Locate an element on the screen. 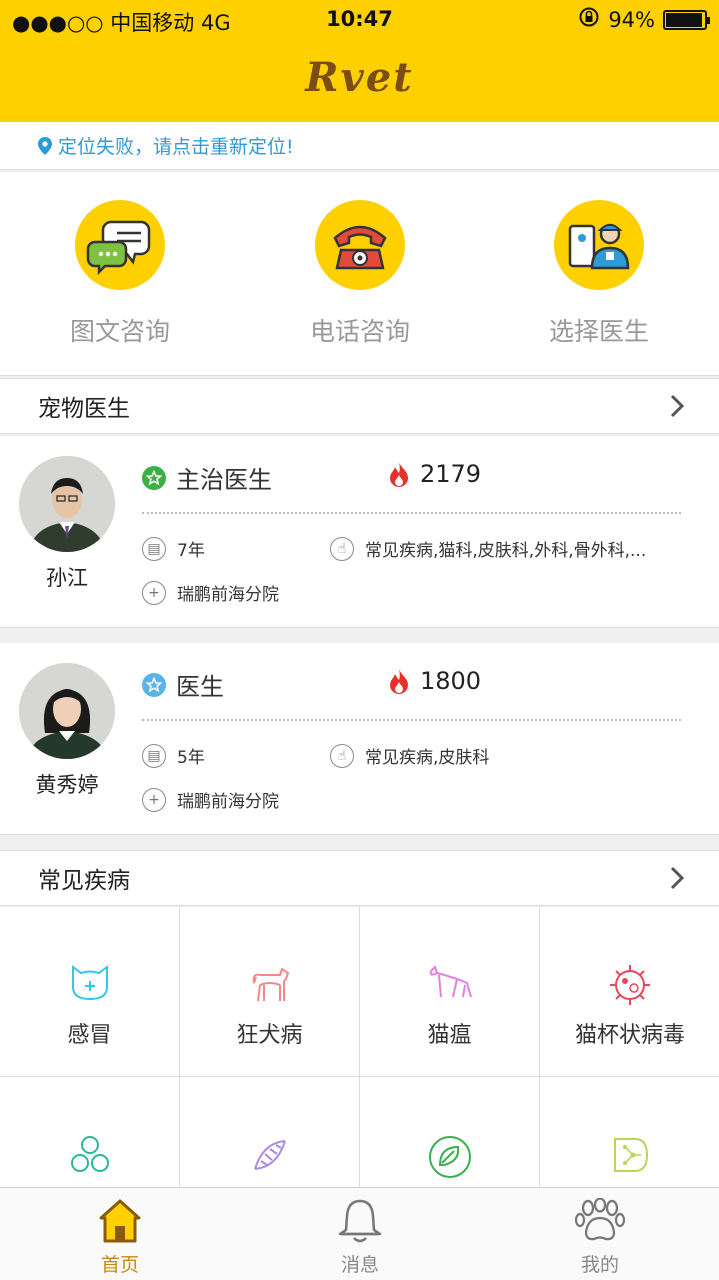  doctor-title: 主治医生 is located at coordinates (207, 477).